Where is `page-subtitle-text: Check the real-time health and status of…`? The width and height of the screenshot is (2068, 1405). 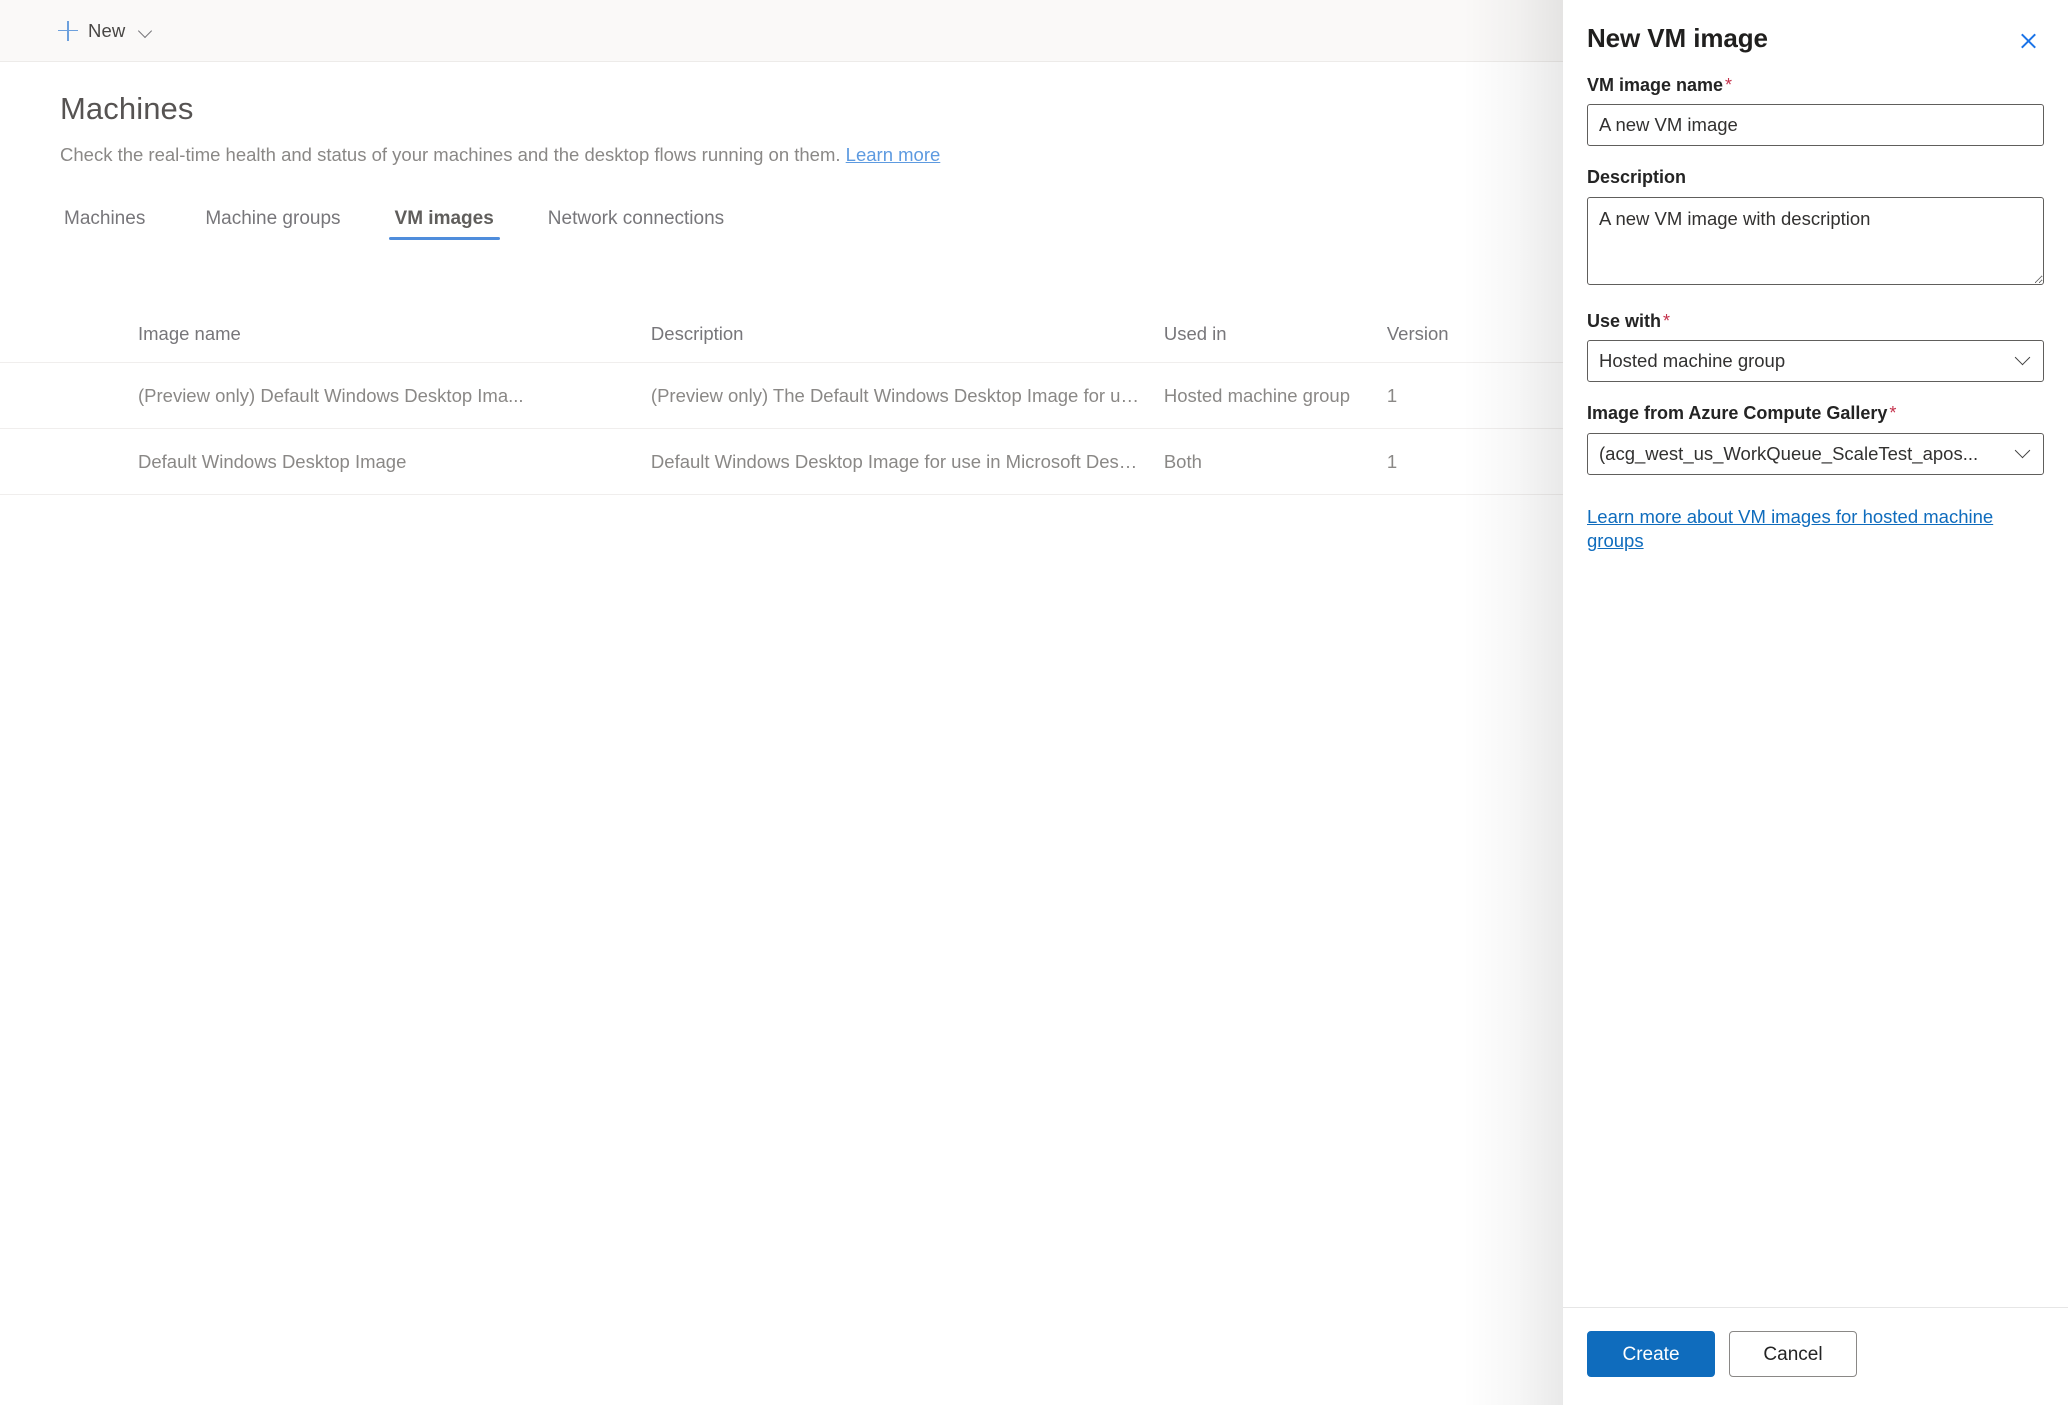 page-subtitle-text: Check the real-time health and status of… is located at coordinates (450, 154).